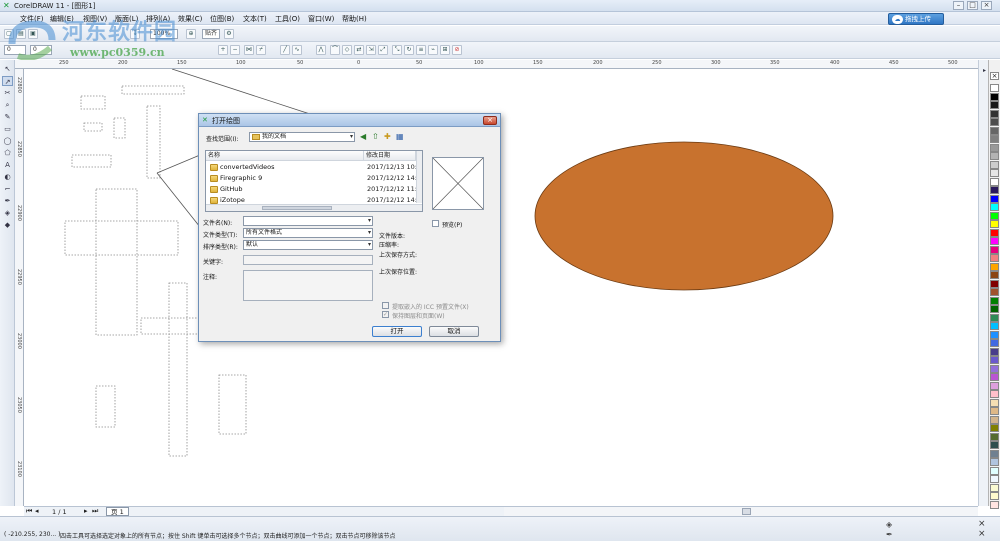  What do you see at coordinates (297, 50) in the screenshot?
I see `to-curve-icon: ∿` at bounding box center [297, 50].